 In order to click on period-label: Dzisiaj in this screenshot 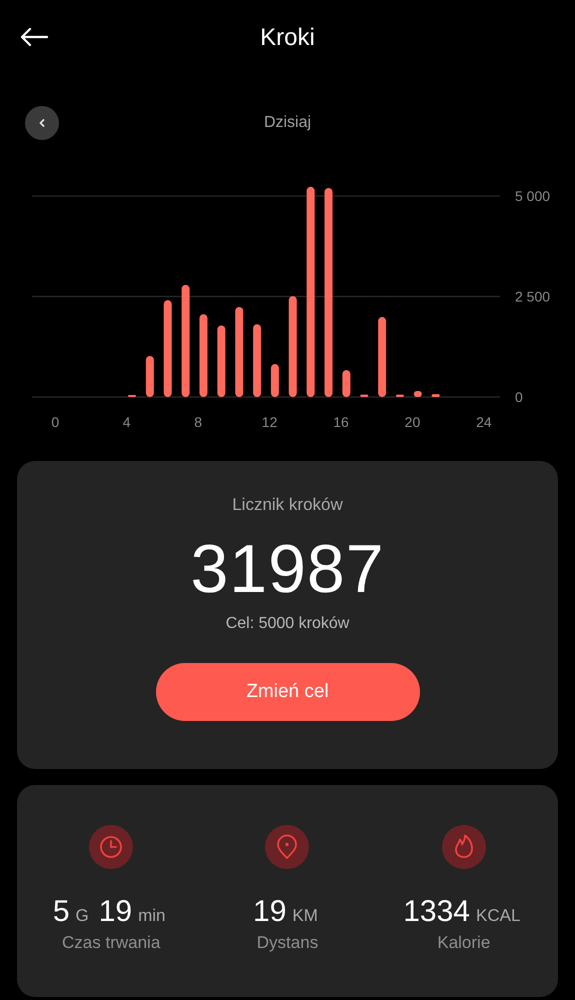, I will do `click(288, 123)`.